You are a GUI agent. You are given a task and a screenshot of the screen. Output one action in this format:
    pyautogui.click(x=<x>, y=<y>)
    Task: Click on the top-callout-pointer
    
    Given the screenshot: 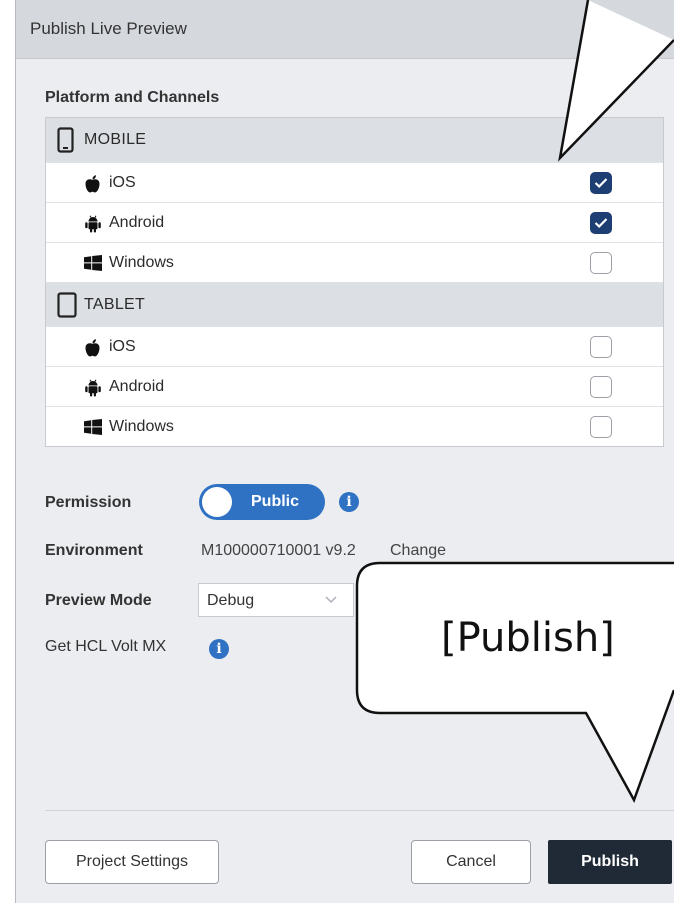 What is the action you would take?
    pyautogui.click(x=616, y=81)
    